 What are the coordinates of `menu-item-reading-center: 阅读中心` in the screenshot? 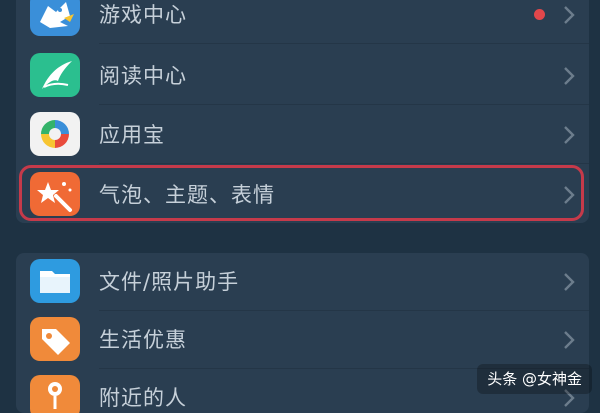 It's located at (302, 76).